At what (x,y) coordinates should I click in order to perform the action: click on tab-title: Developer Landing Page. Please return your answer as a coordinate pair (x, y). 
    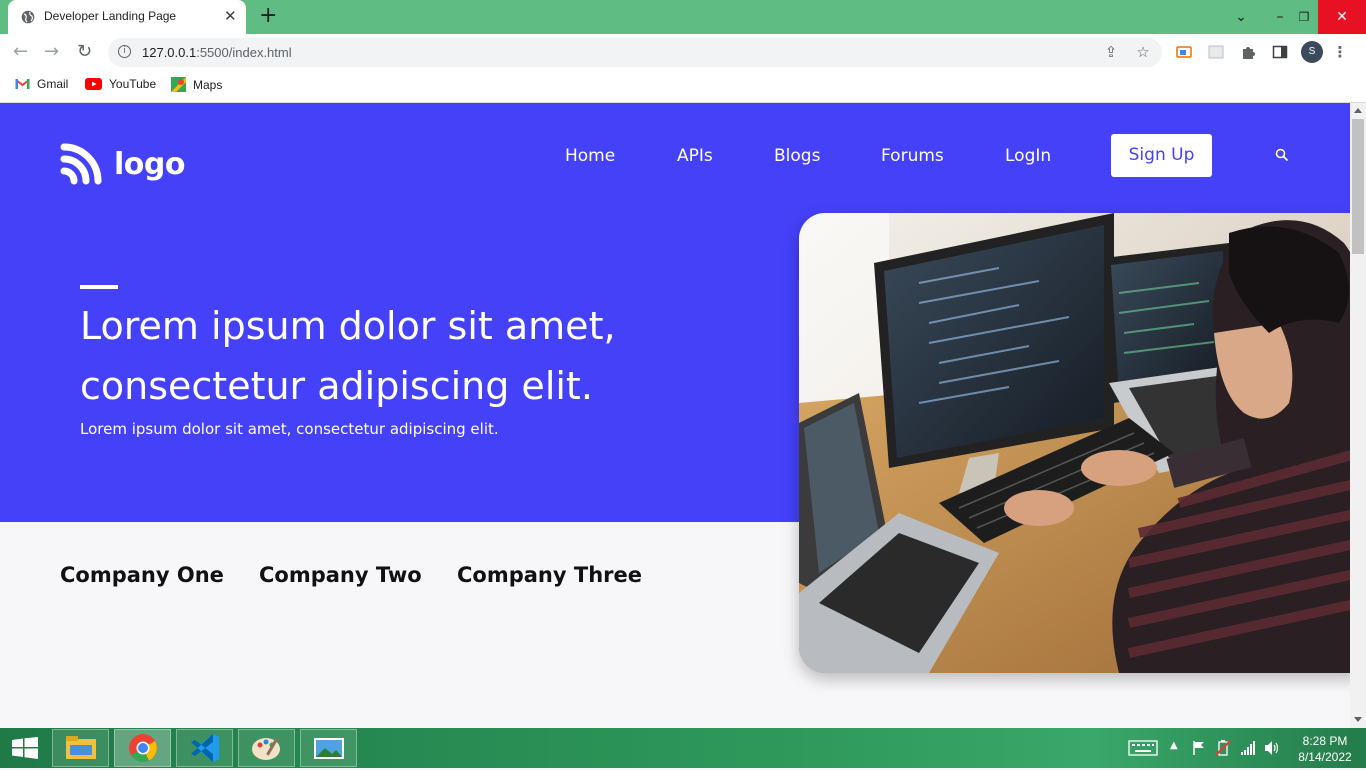
    Looking at the image, I should click on (110, 16).